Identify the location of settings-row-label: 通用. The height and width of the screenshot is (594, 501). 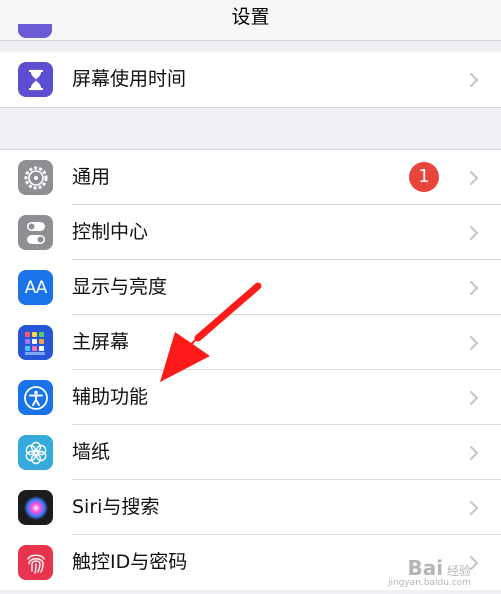
(91, 177).